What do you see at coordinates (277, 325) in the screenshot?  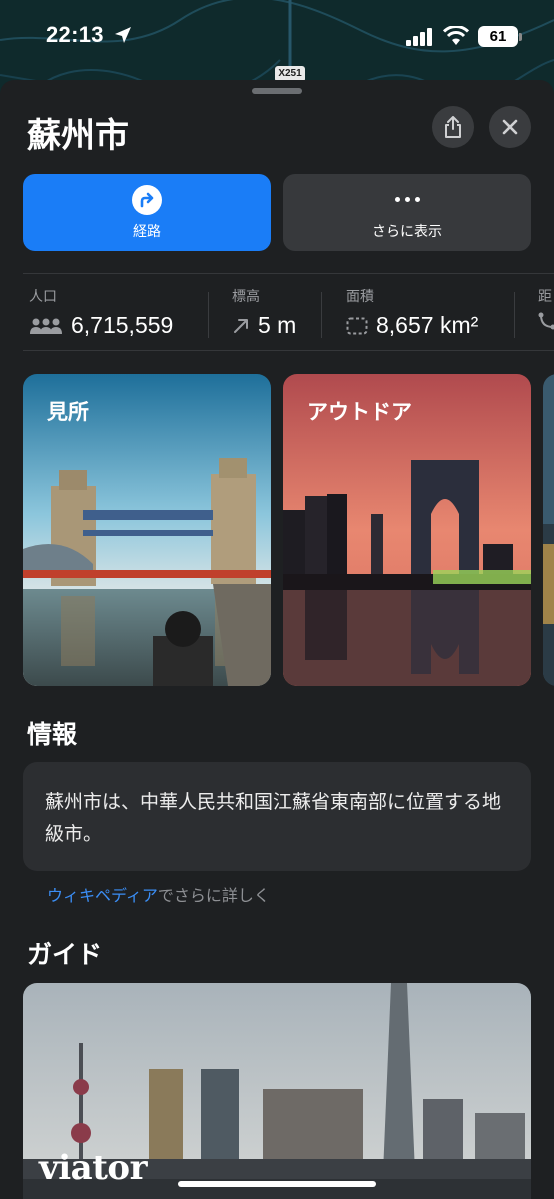 I see `stat-value: 5 m` at bounding box center [277, 325].